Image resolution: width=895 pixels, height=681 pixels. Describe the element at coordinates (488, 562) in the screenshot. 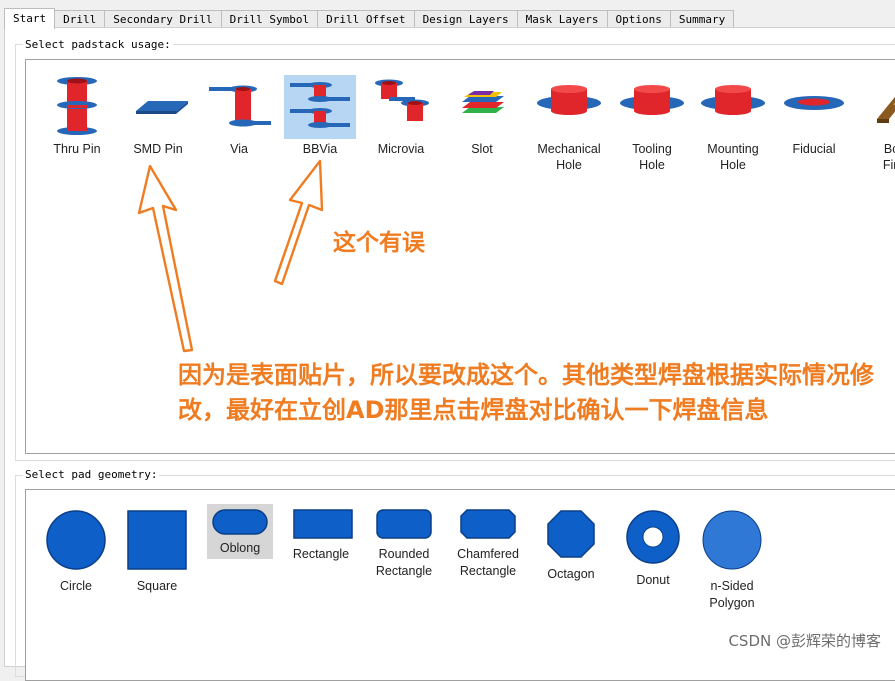

I see `geometry-item-label: Chamfered Rectangle` at that location.